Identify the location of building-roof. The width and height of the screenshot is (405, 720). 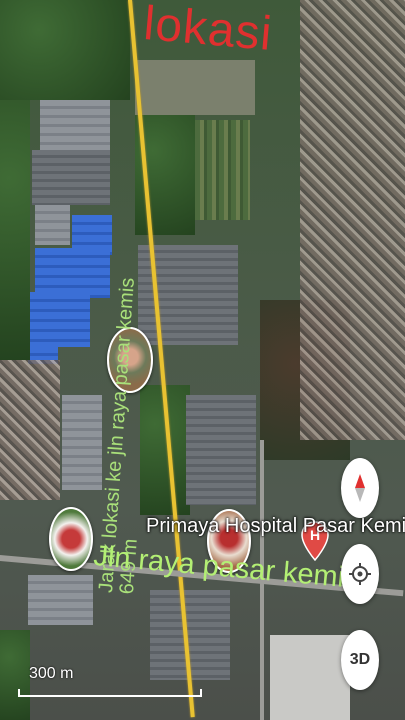
(310, 677).